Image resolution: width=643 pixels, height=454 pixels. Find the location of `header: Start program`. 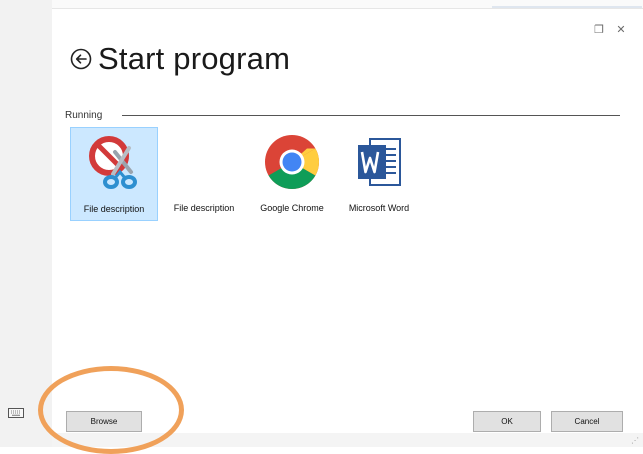

header: Start program is located at coordinates (180, 59).